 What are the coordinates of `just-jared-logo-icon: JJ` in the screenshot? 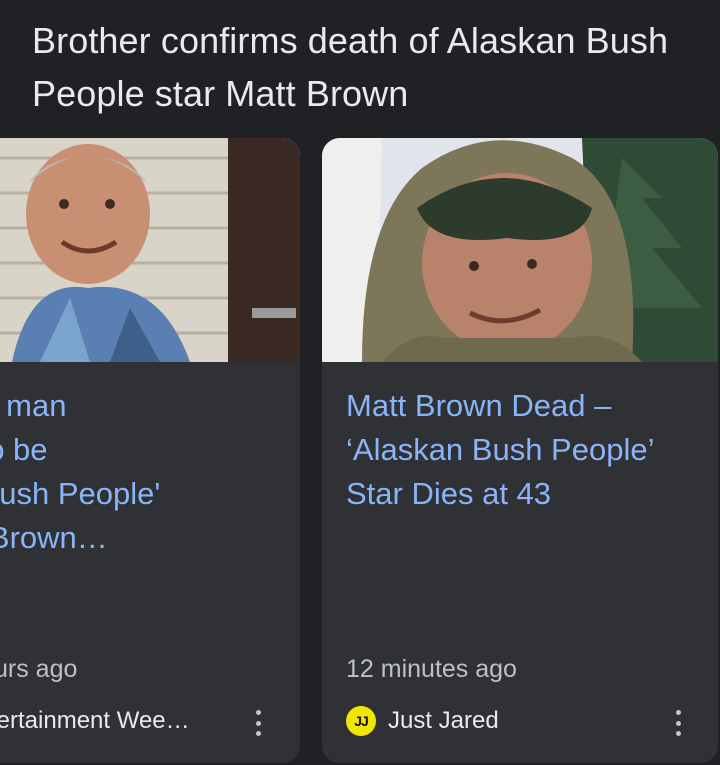 It's located at (361, 721).